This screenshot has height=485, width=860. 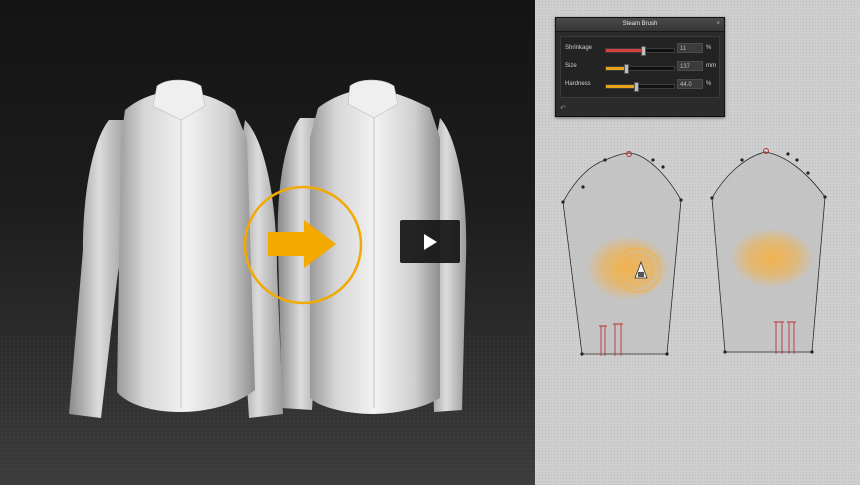 I want to click on slider-row-hardness: Hardness 44.0 %, so click(x=640, y=85).